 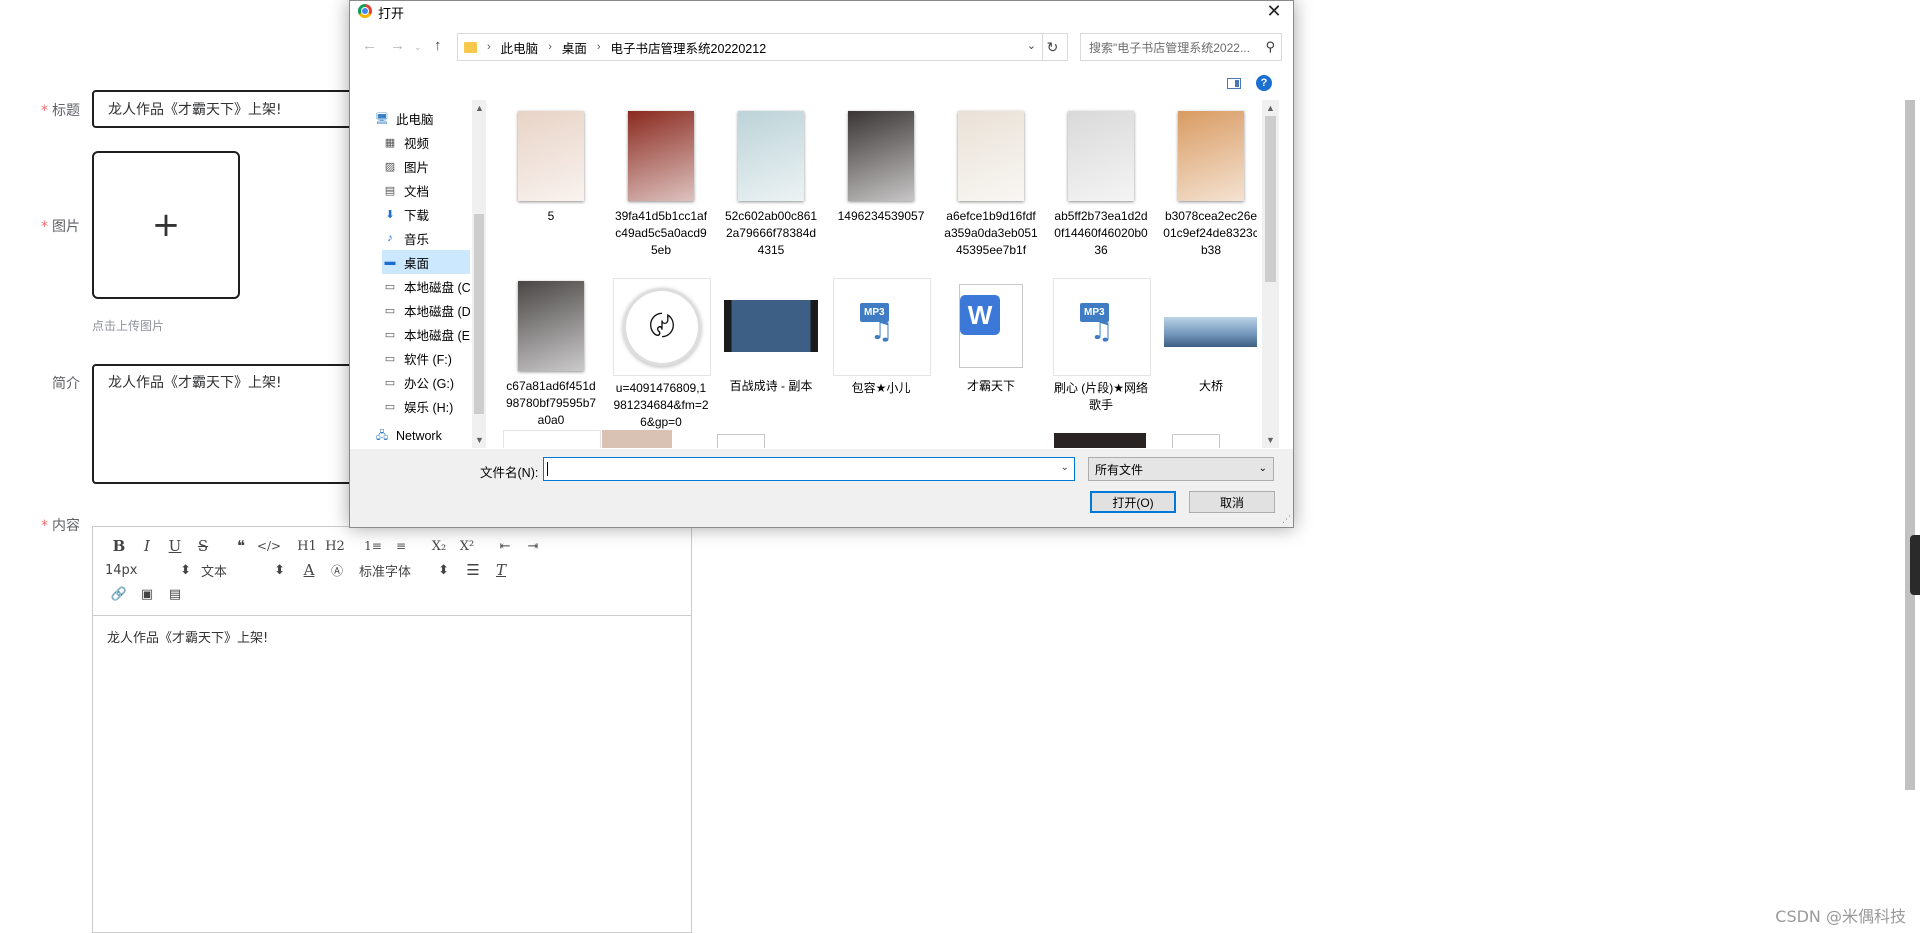 What do you see at coordinates (473, 570) in the screenshot?
I see `align-icon: ☰` at bounding box center [473, 570].